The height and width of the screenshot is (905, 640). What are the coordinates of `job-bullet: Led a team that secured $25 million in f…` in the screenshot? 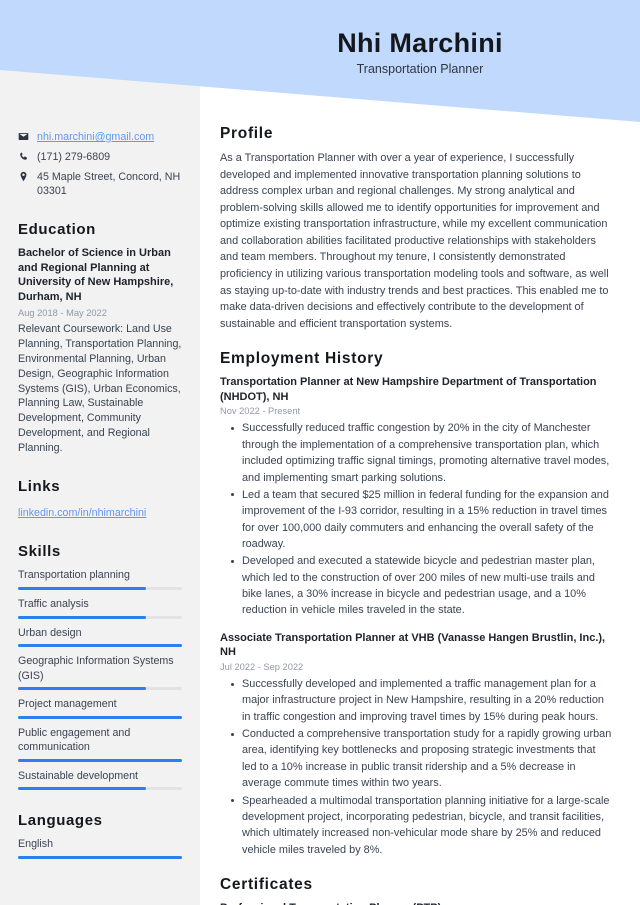 It's located at (416, 519).